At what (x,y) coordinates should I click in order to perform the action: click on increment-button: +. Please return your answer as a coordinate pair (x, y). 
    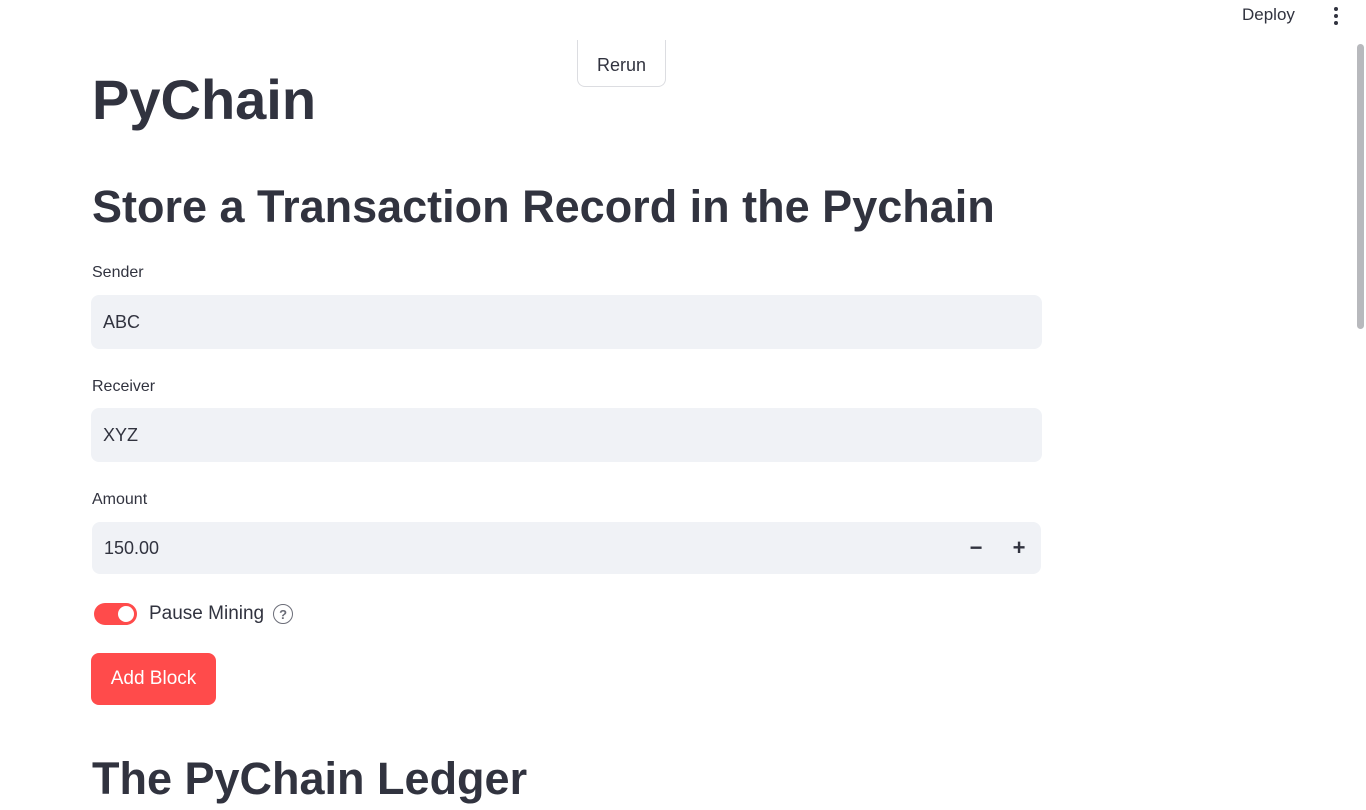
    Looking at the image, I should click on (1019, 548).